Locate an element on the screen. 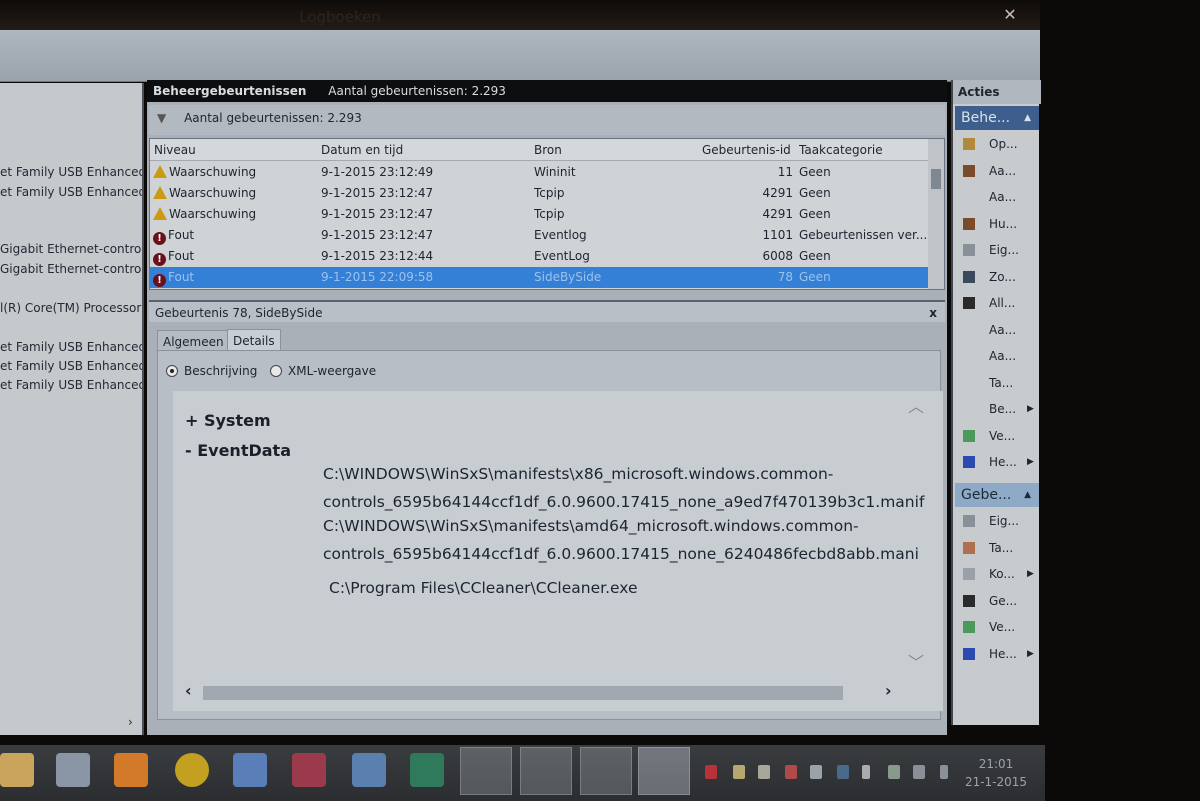 The height and width of the screenshot is (801, 1200). col-taakcategorie: Taakcategorie is located at coordinates (841, 150).